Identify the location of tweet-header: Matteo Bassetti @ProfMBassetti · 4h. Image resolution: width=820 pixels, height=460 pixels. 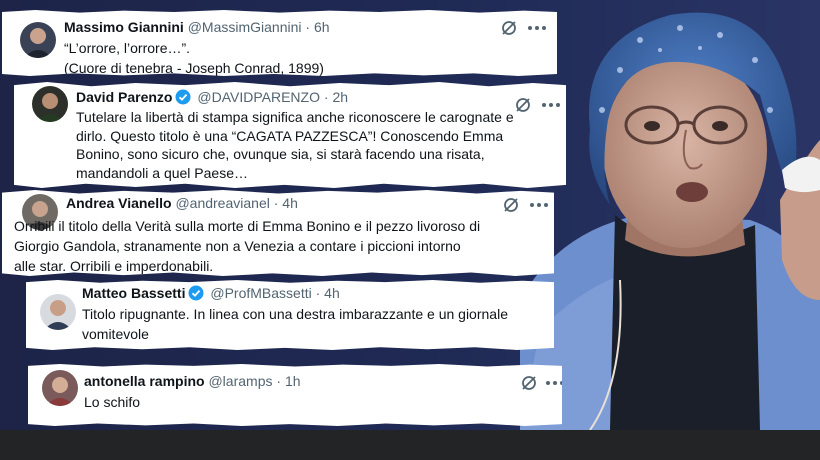
(211, 293).